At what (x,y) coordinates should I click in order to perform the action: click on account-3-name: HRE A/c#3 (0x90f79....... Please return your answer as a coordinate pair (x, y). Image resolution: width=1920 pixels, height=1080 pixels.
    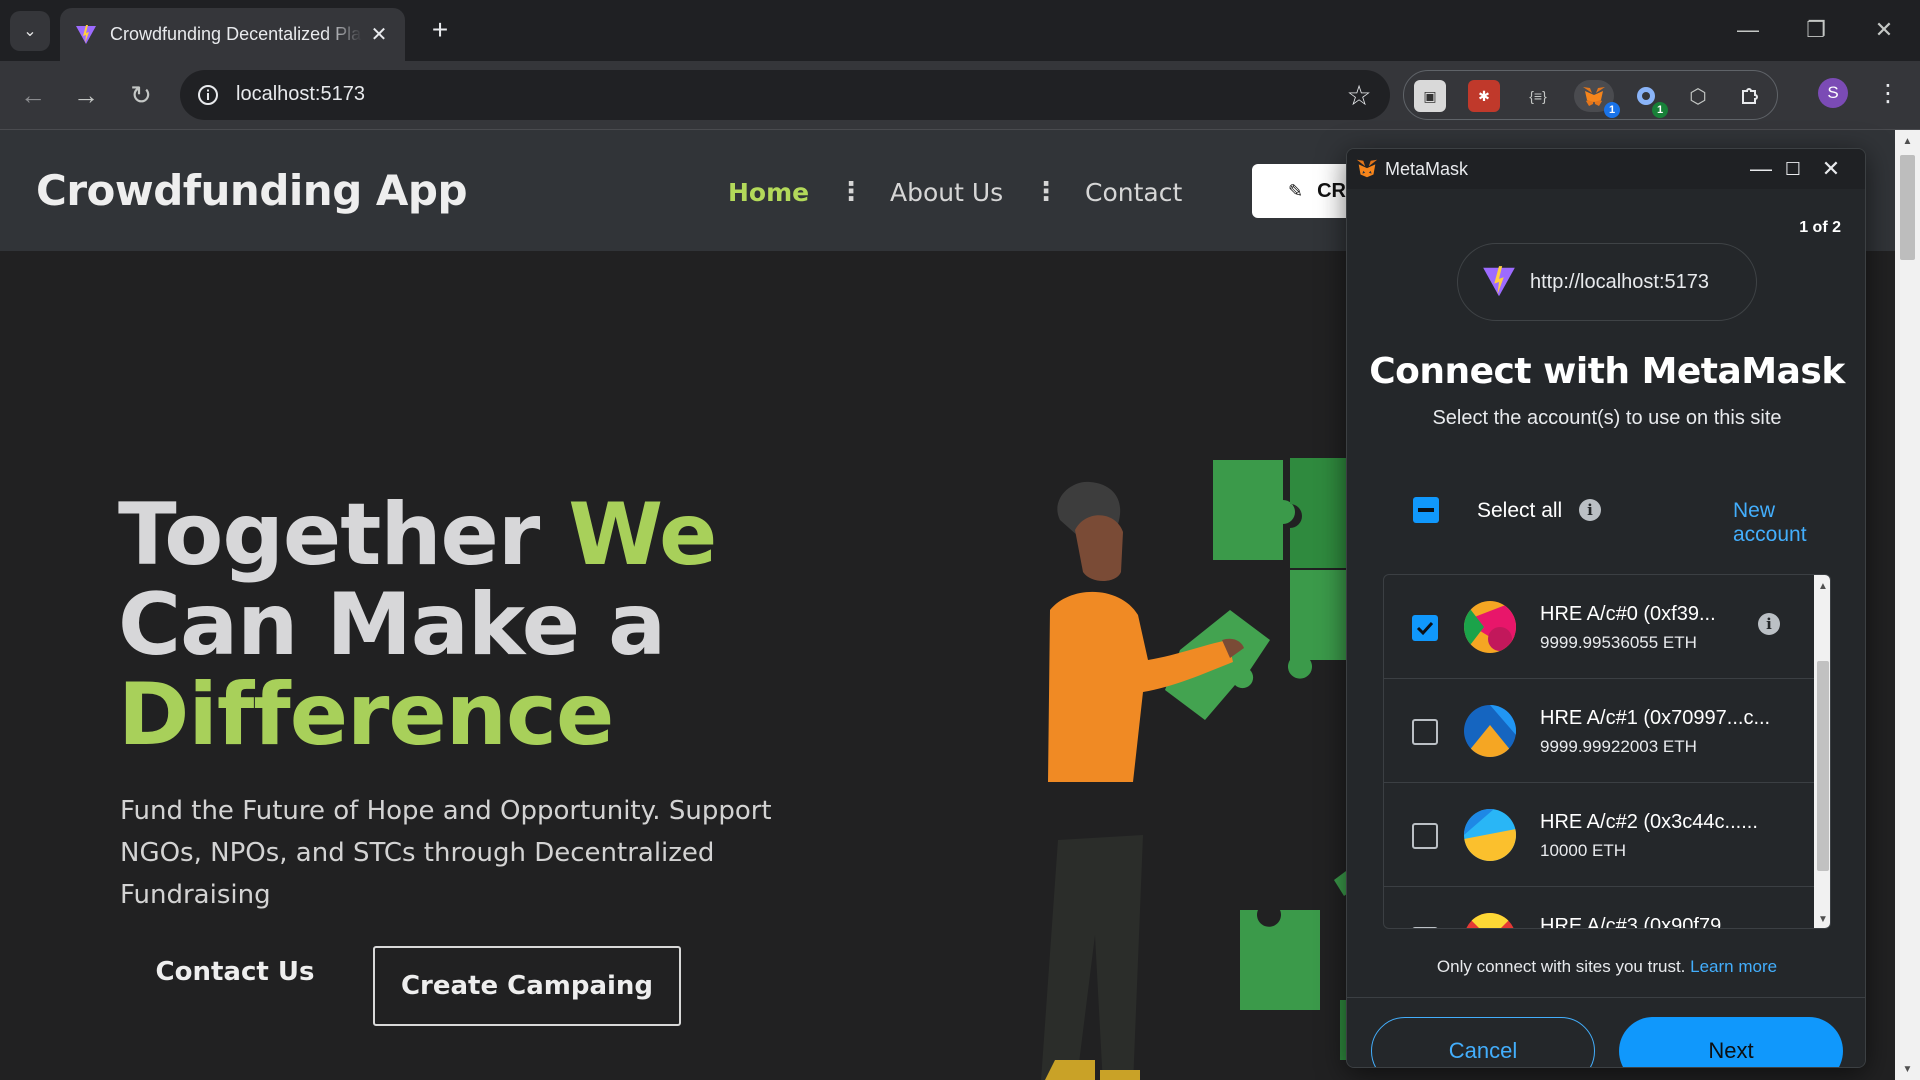
    Looking at the image, I should click on (1647, 922).